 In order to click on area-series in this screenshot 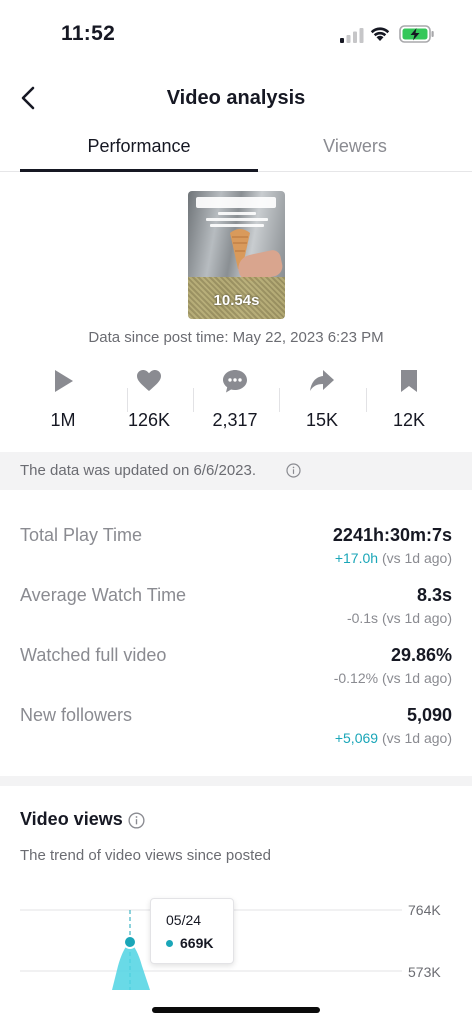, I will do `click(131, 966)`.